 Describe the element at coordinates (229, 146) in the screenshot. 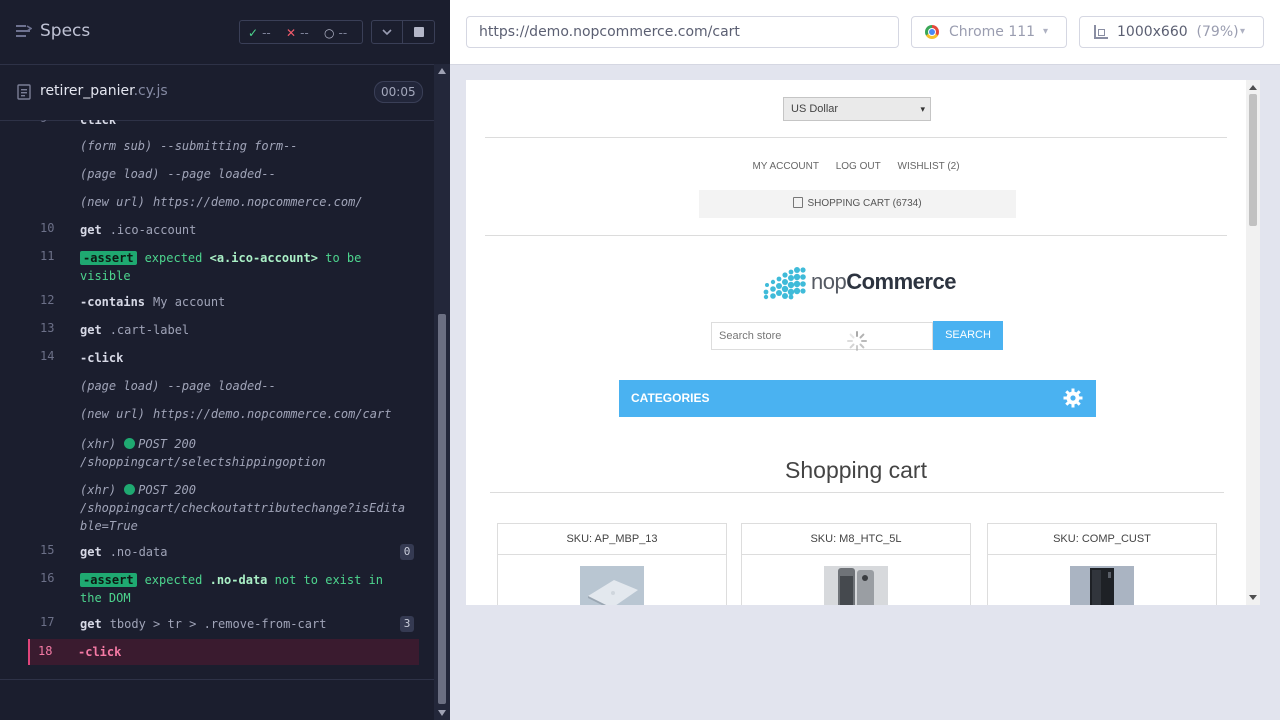

I see `log-event-text: --submitting form--` at that location.